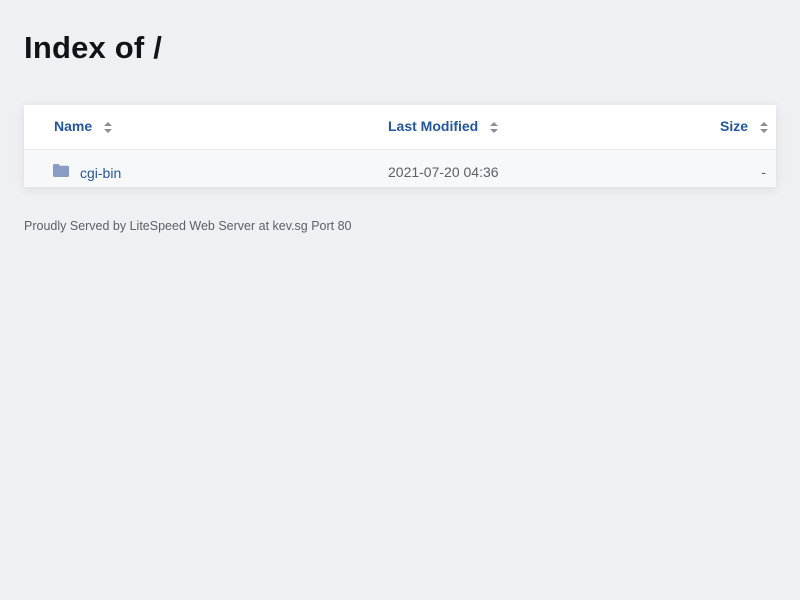  Describe the element at coordinates (73, 126) in the screenshot. I see `column-header-name-label: Name` at that location.